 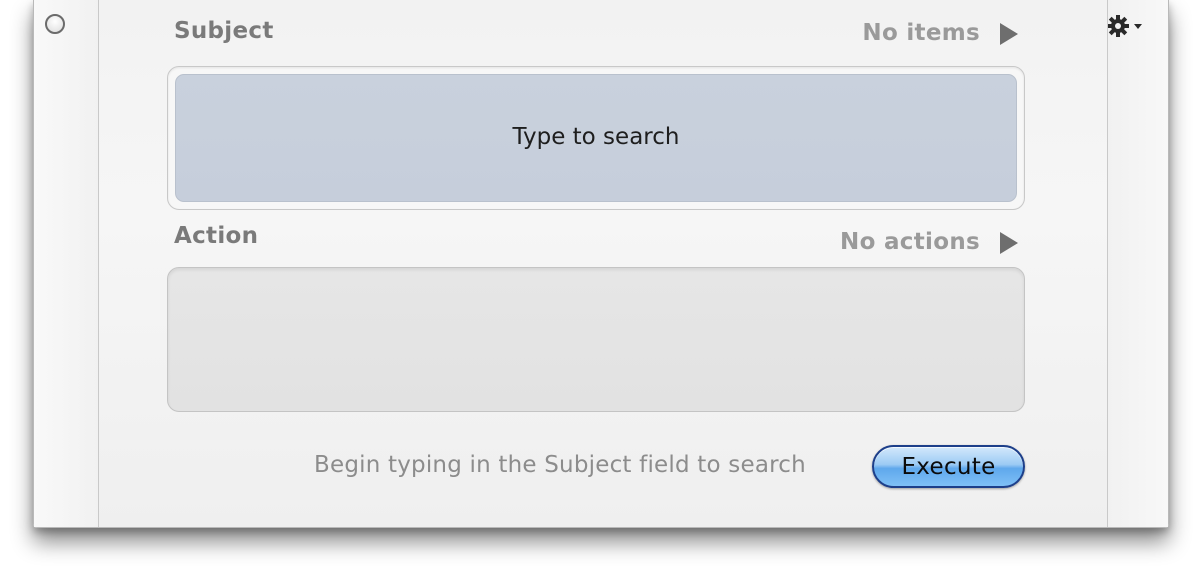 I want to click on chevron-down-icon, so click(x=1138, y=26).